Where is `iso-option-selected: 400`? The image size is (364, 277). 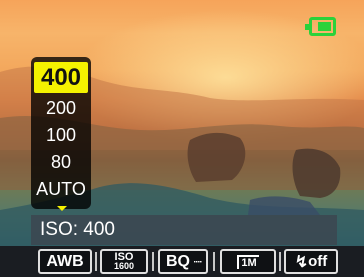 iso-option-selected: 400 is located at coordinates (61, 77).